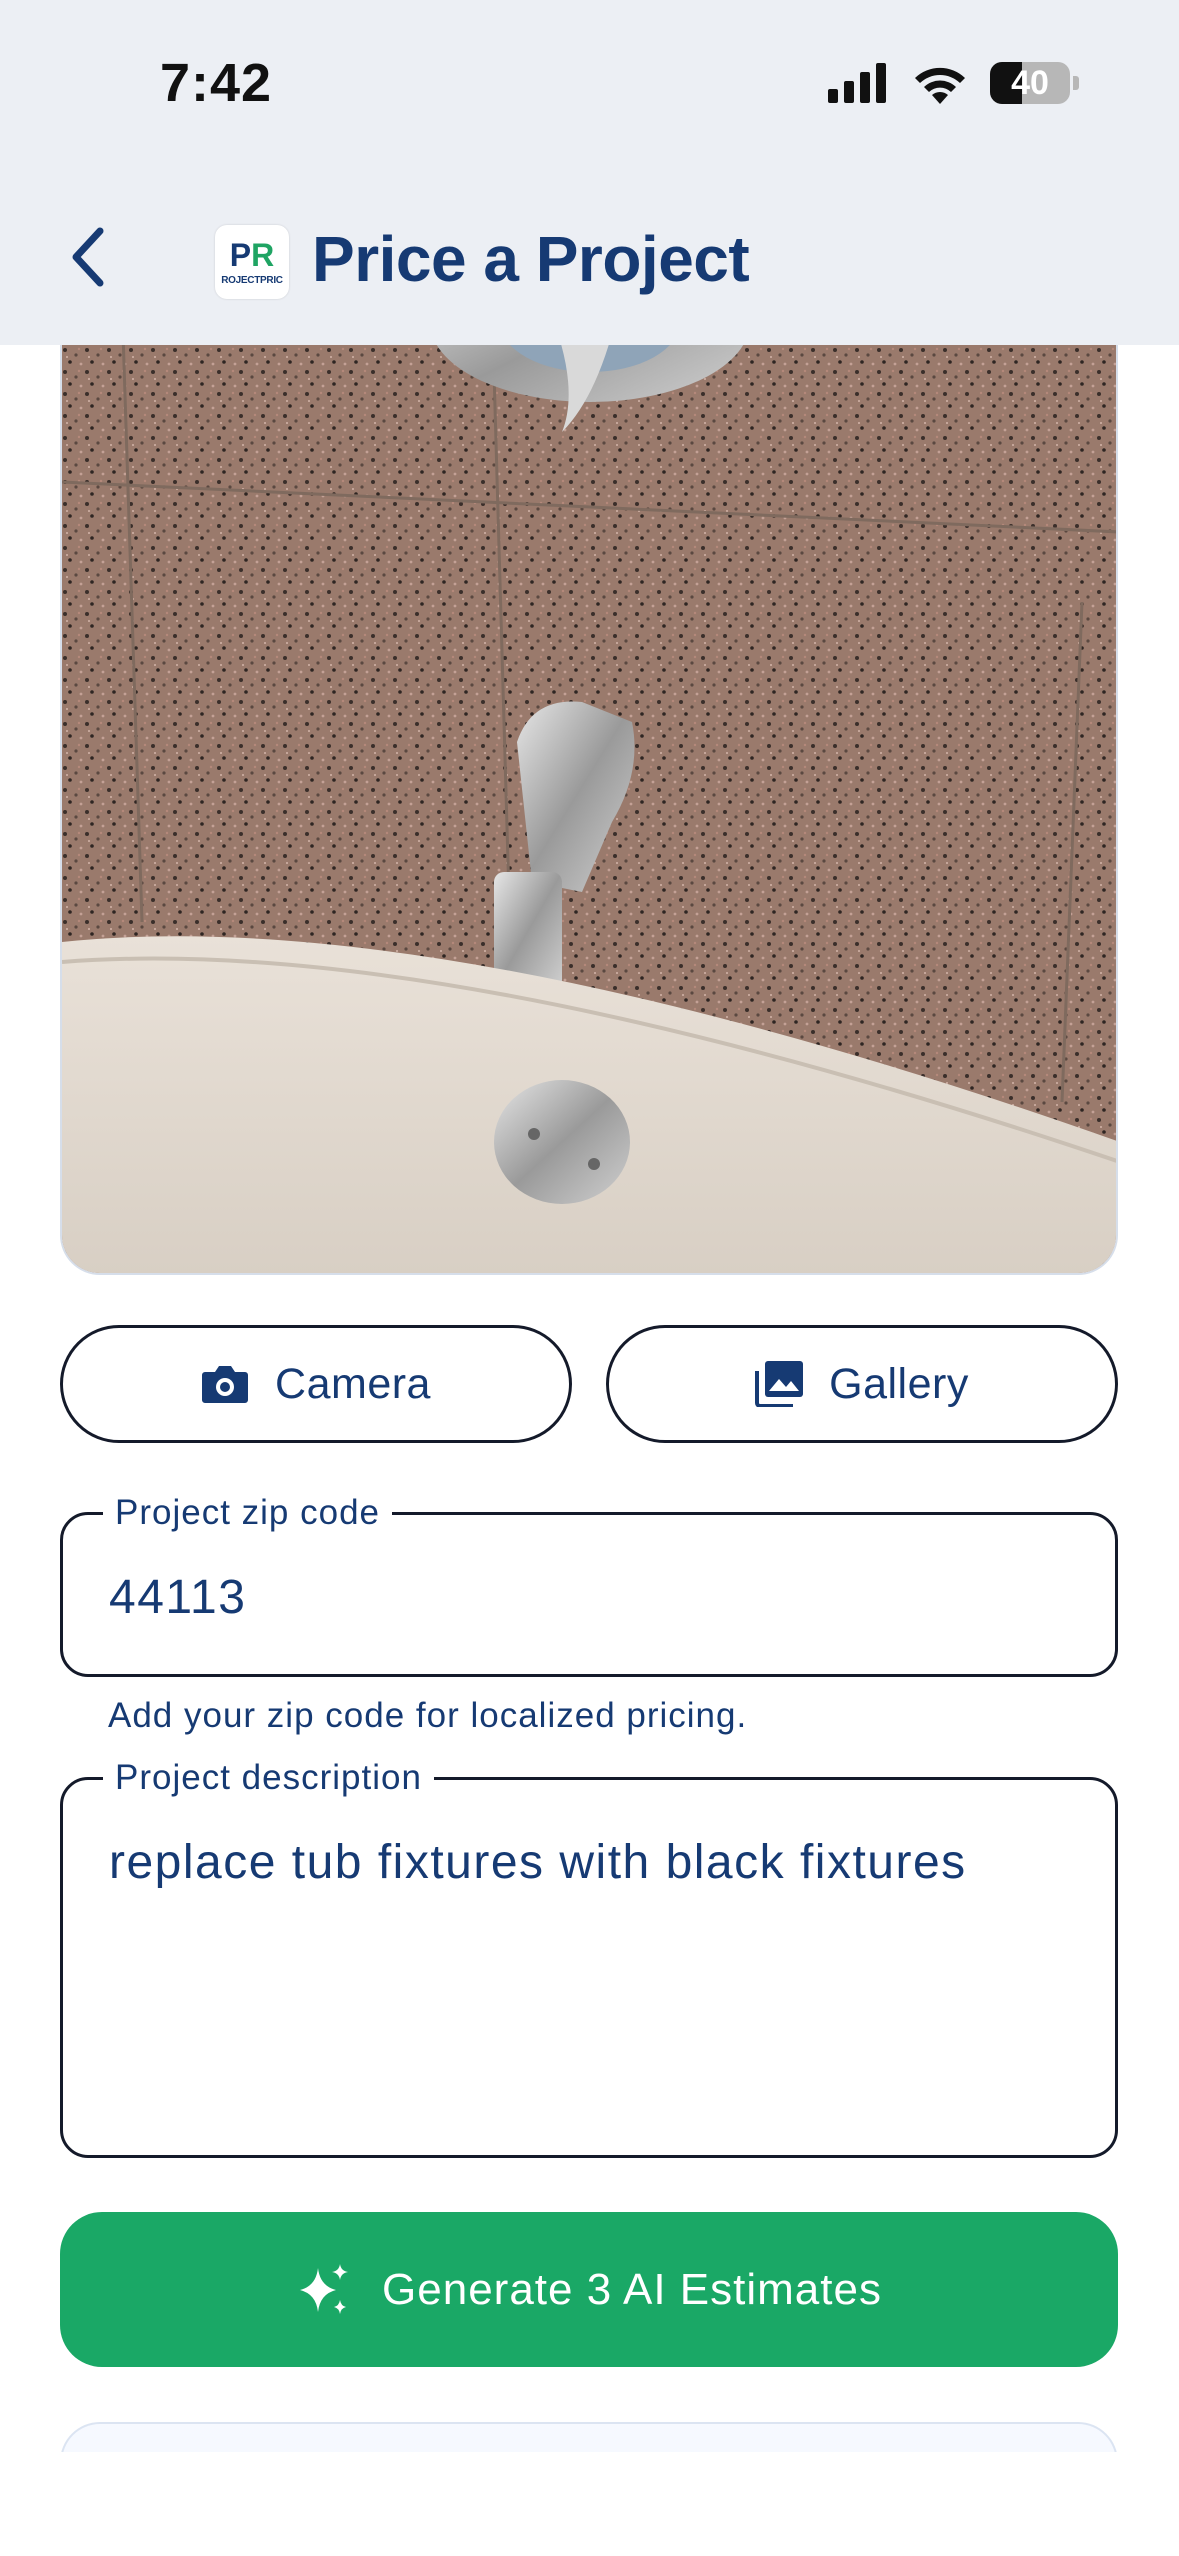 The image size is (1179, 2556). What do you see at coordinates (1076, 83) in the screenshot?
I see `battery-cap` at bounding box center [1076, 83].